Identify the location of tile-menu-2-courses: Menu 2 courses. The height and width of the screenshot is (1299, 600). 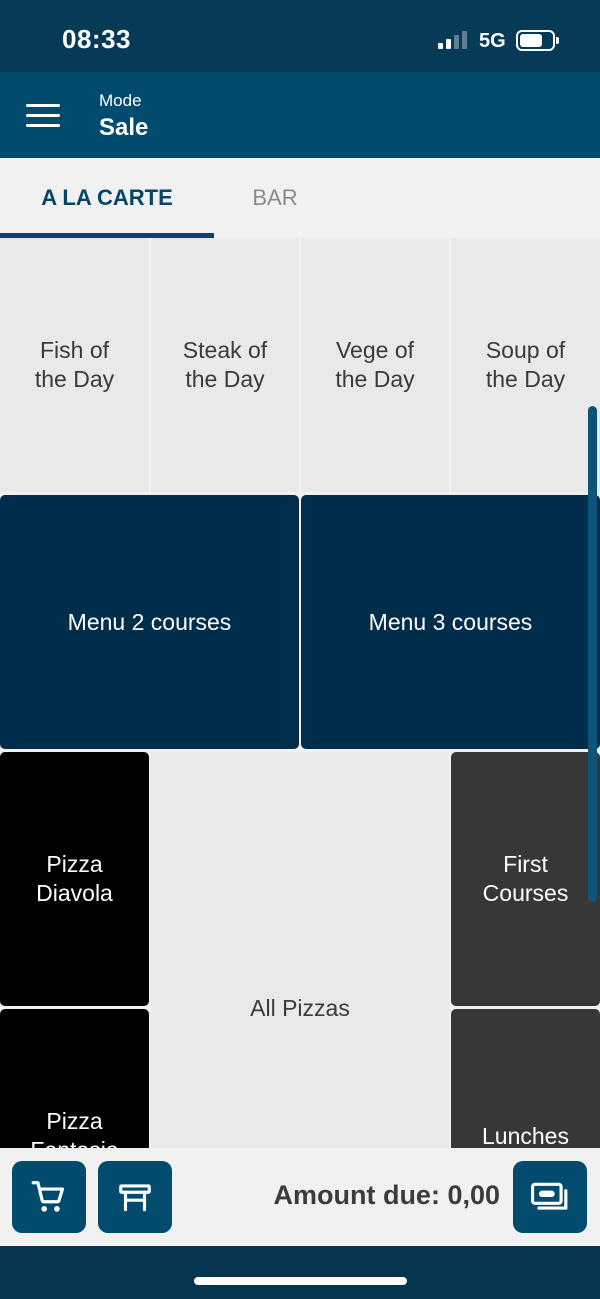
(149, 622).